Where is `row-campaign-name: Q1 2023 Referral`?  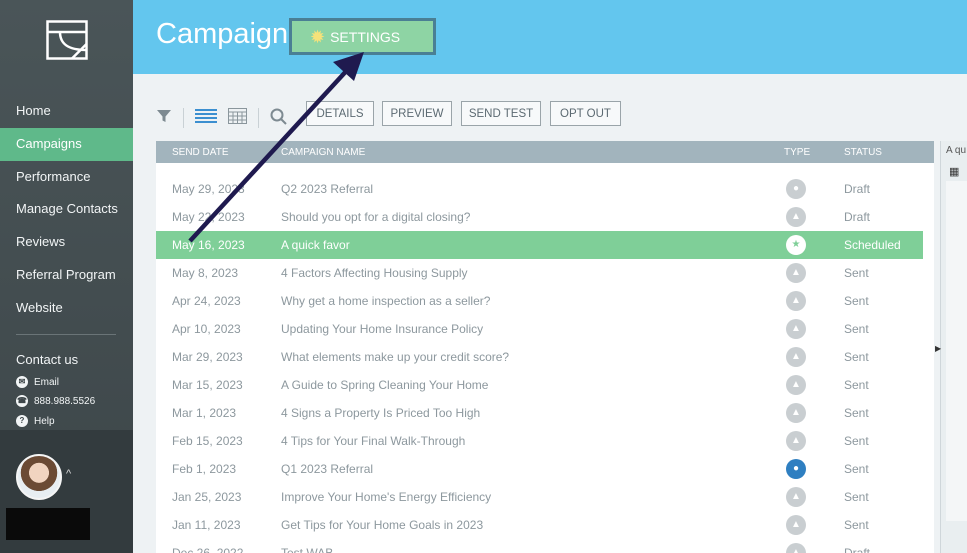
row-campaign-name: Q1 2023 Referral is located at coordinates (327, 469).